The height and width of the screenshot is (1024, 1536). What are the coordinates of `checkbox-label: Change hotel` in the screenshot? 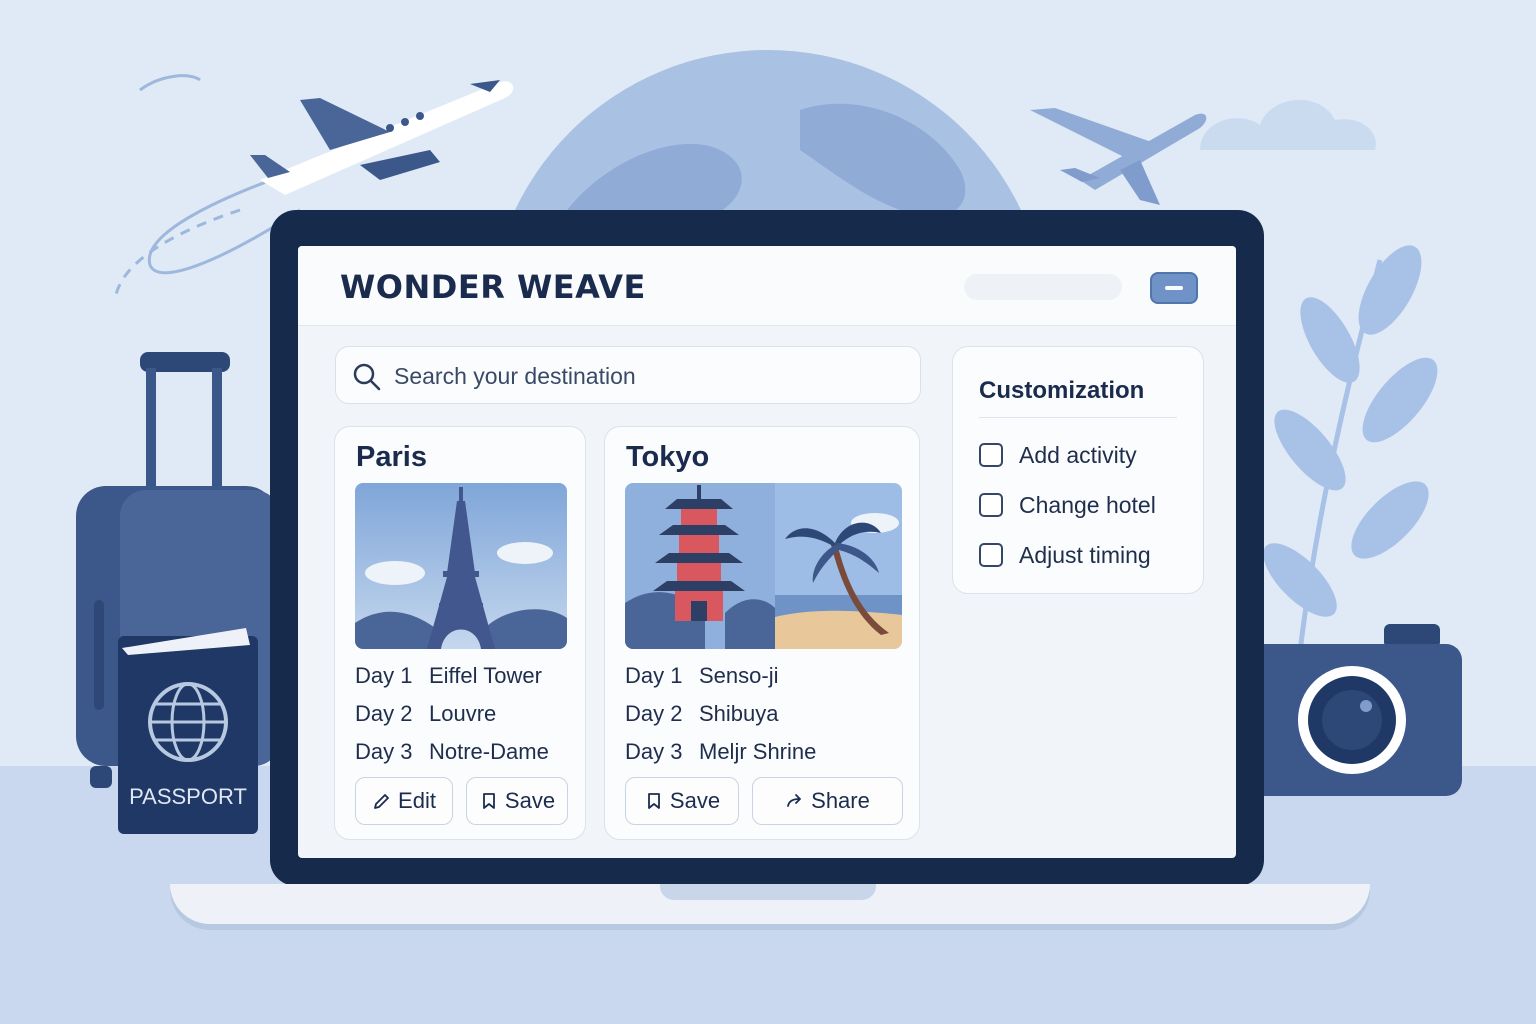 It's located at (1087, 504).